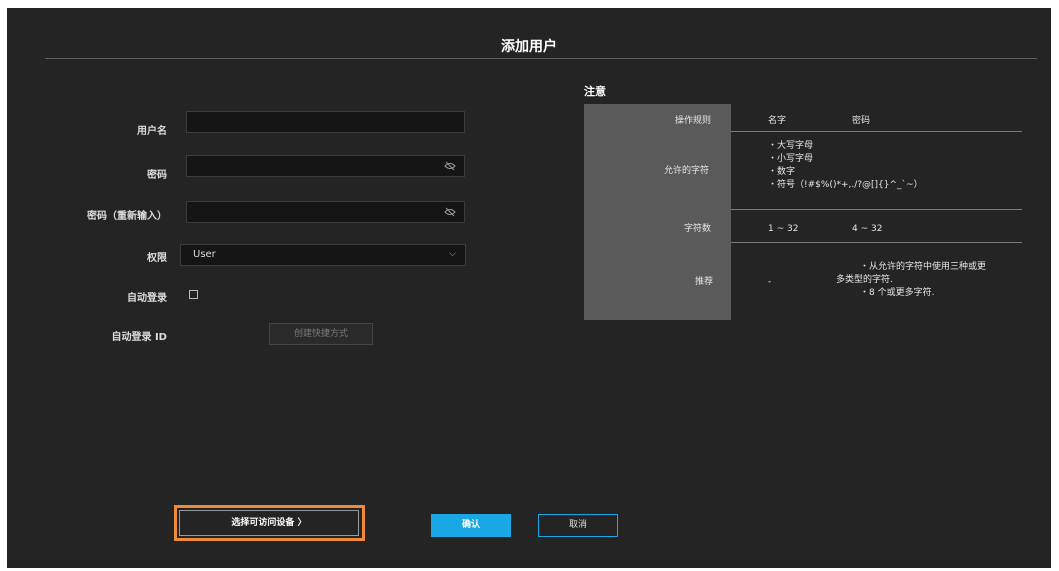  What do you see at coordinates (193, 294) in the screenshot?
I see `auto-login-checkbox` at bounding box center [193, 294].